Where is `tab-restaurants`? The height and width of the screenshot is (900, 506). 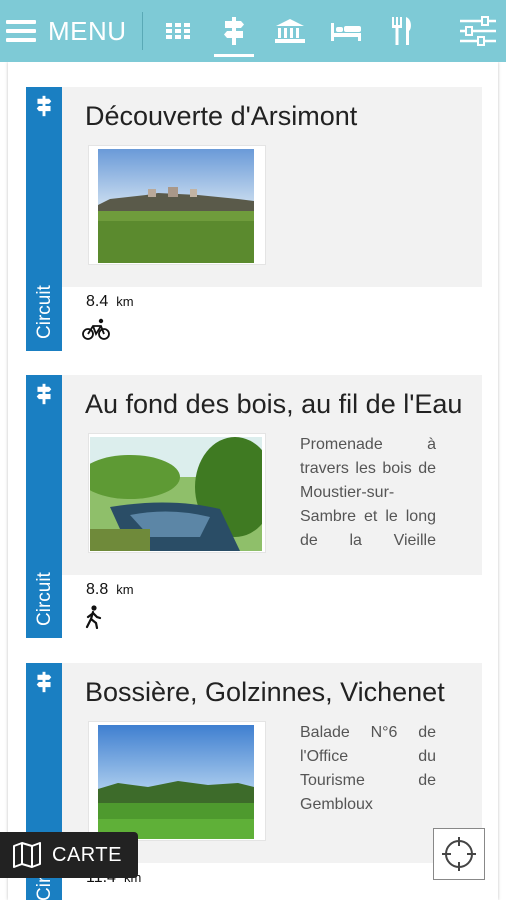 tab-restaurants is located at coordinates (402, 31).